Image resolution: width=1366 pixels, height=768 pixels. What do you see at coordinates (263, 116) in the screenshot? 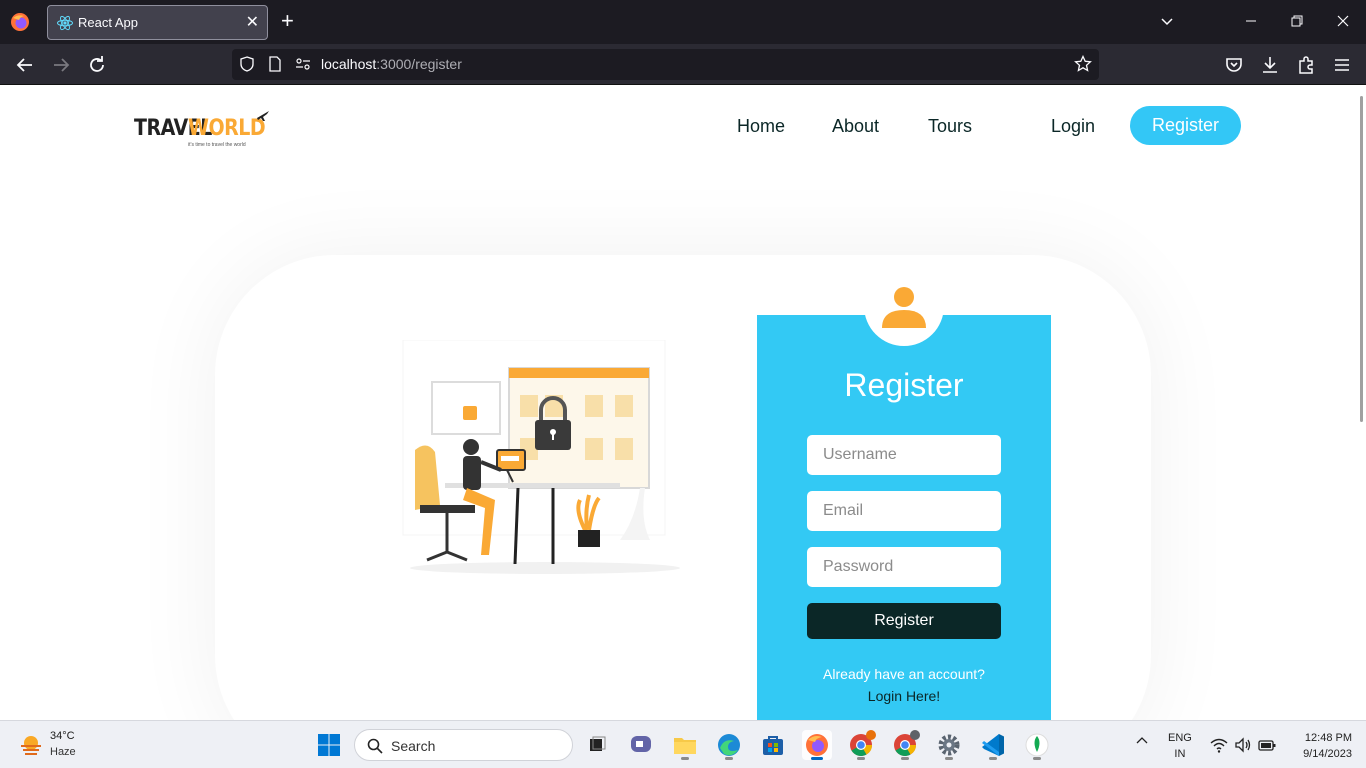
I see `airplane-icon` at bounding box center [263, 116].